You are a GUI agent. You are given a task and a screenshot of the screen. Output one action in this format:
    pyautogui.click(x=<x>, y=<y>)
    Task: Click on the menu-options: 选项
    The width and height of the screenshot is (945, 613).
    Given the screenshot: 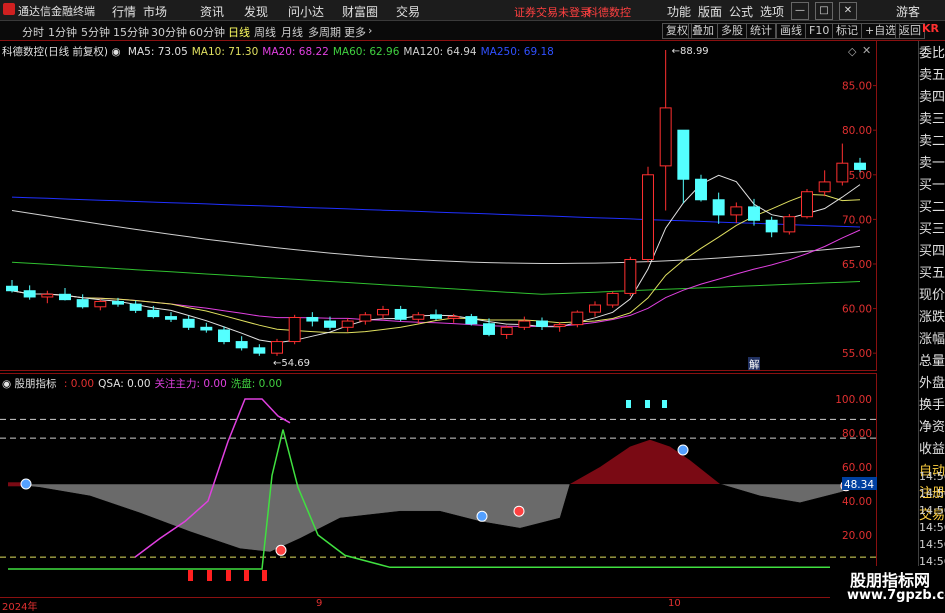 What is the action you would take?
    pyautogui.click(x=772, y=11)
    